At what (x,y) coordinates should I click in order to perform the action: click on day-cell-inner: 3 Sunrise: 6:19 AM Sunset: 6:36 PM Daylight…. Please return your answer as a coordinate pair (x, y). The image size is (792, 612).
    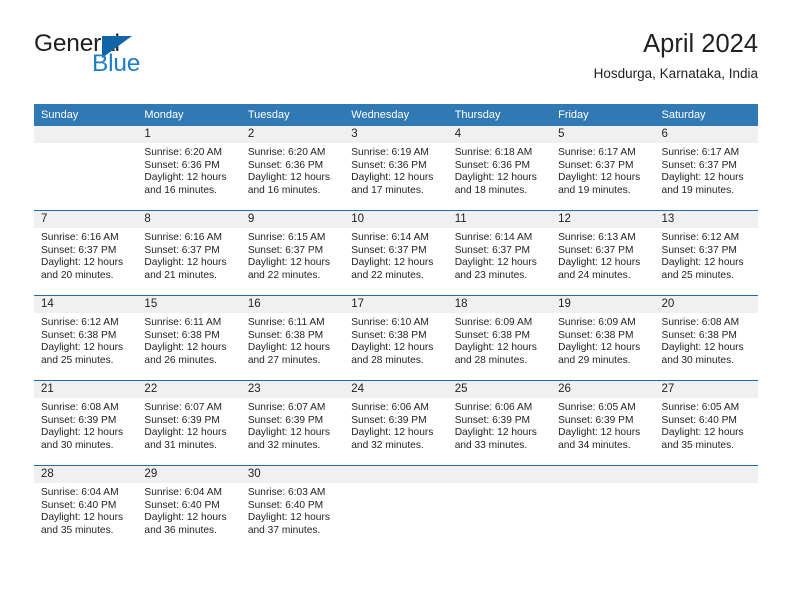
    Looking at the image, I should click on (396, 168).